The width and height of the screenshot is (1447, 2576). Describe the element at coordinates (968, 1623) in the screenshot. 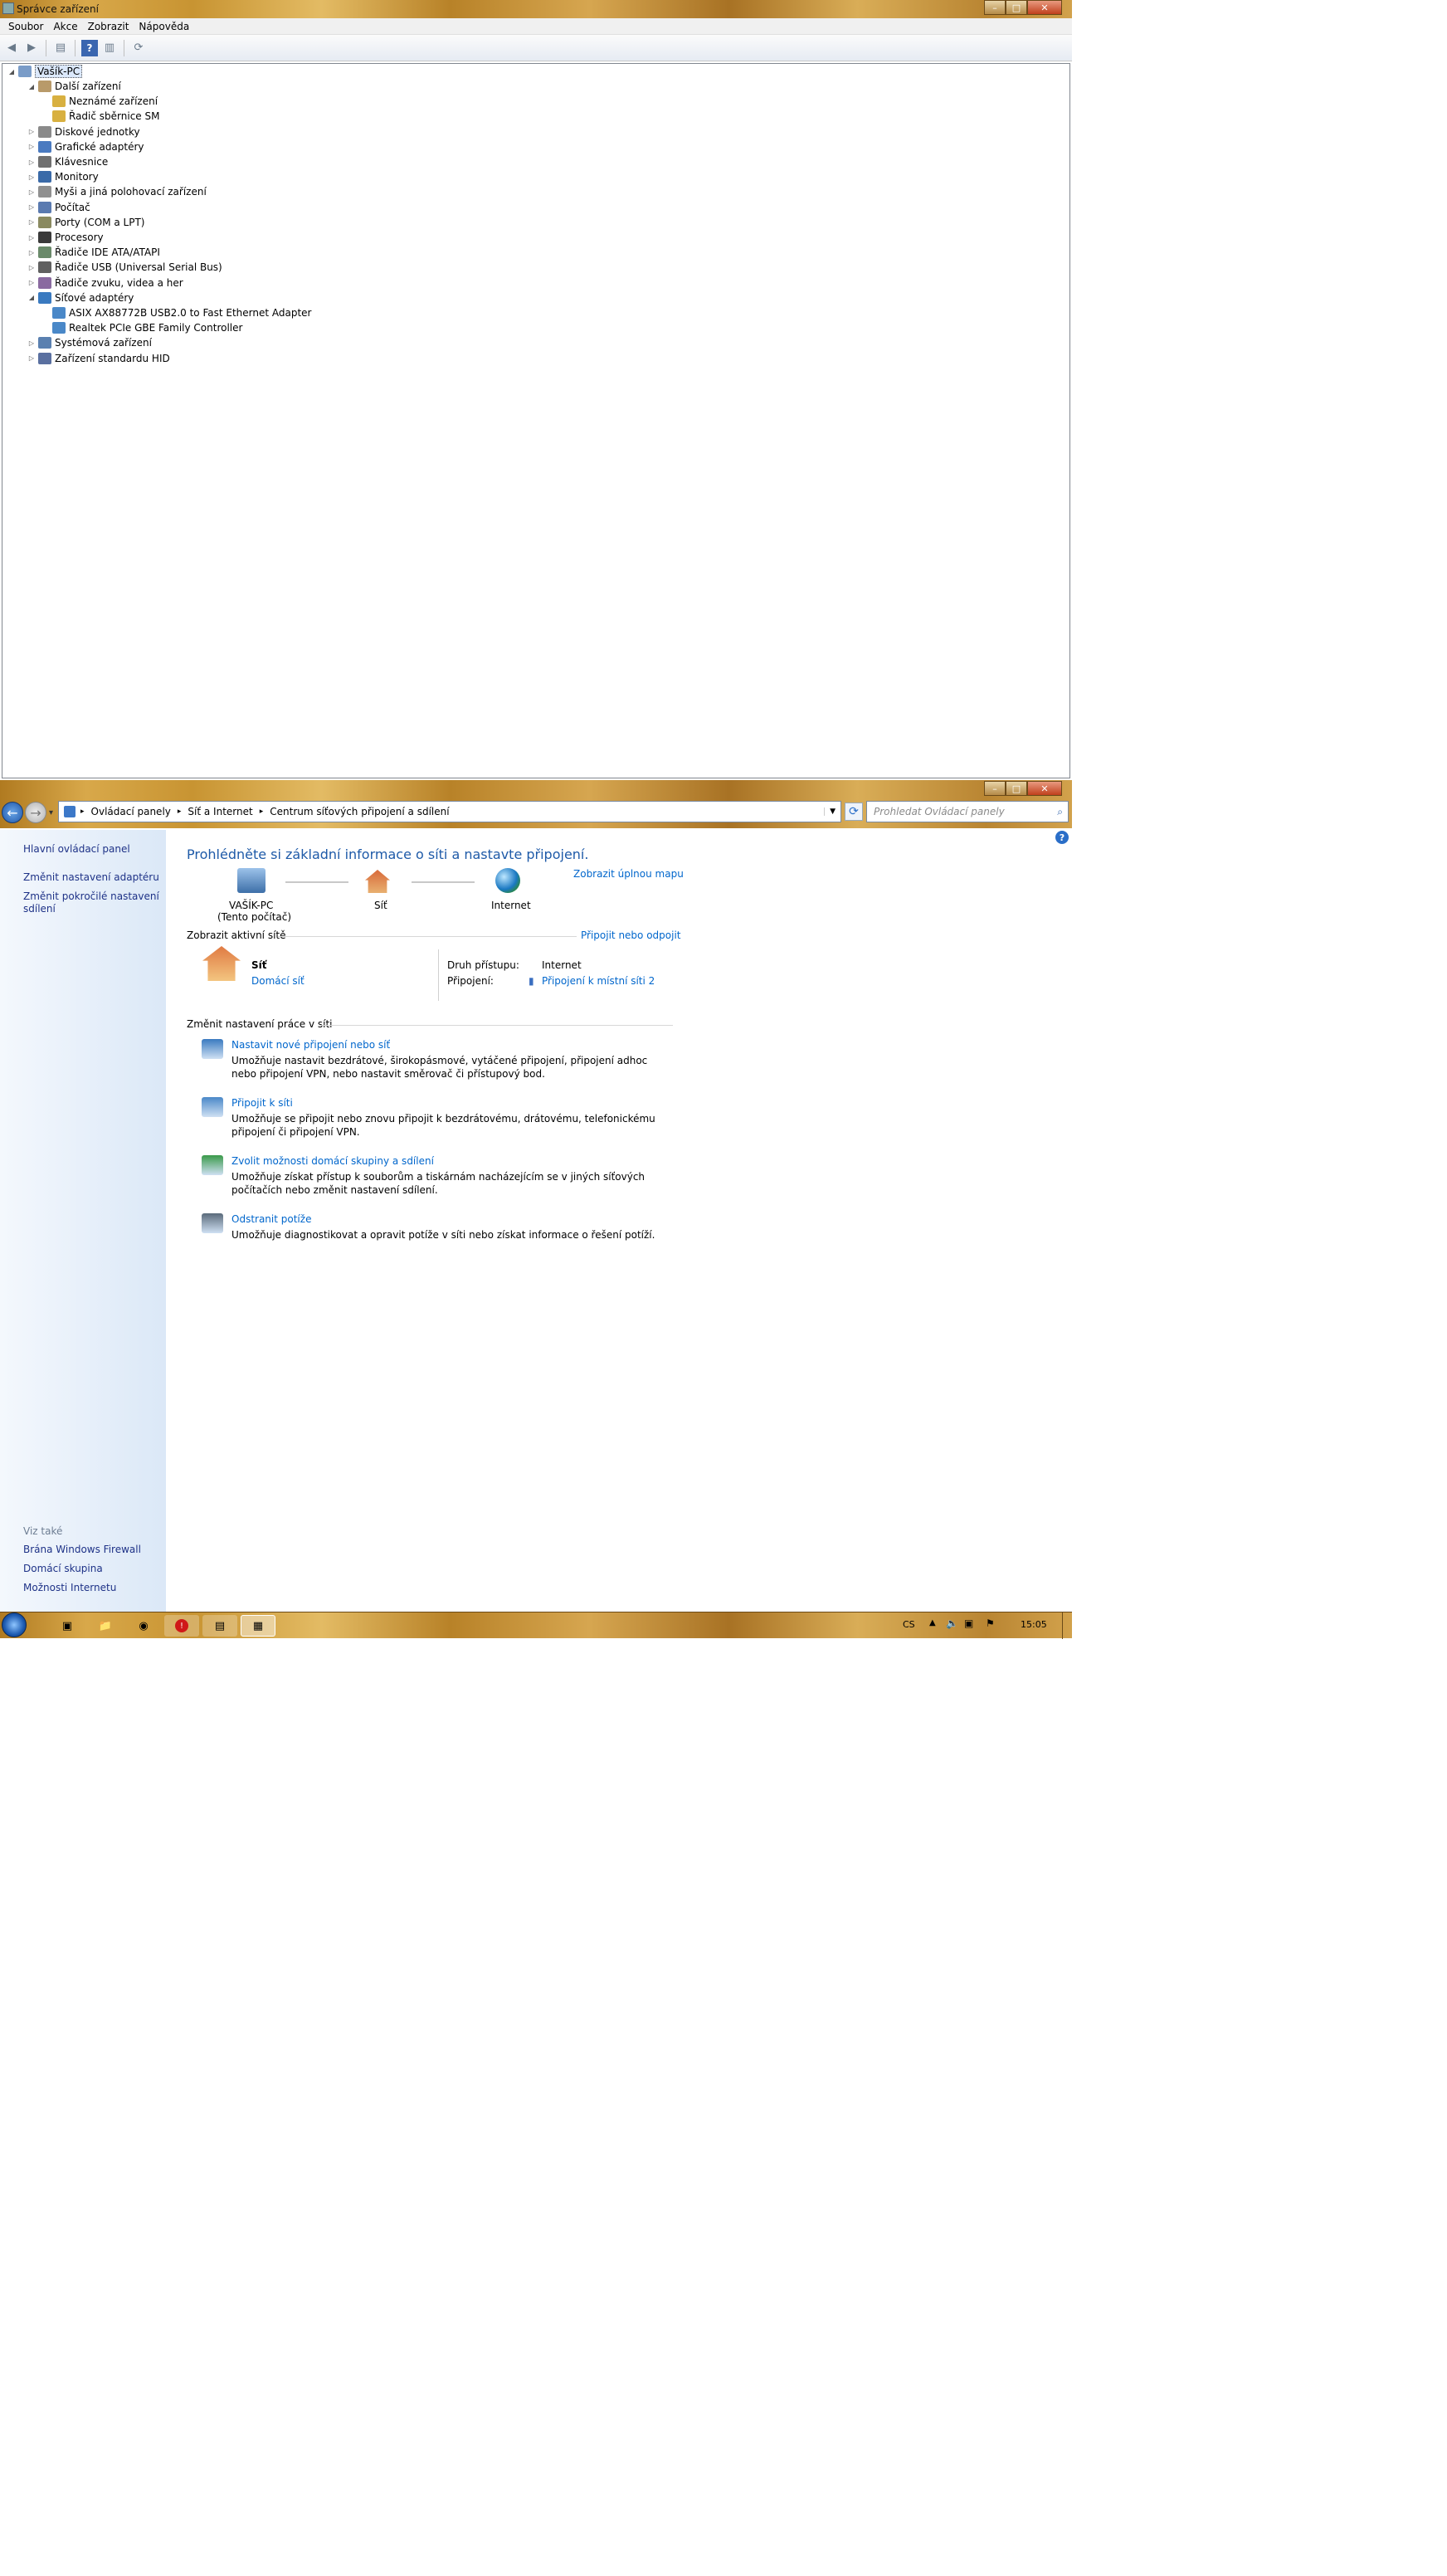

I see `network-icon: ▣` at that location.